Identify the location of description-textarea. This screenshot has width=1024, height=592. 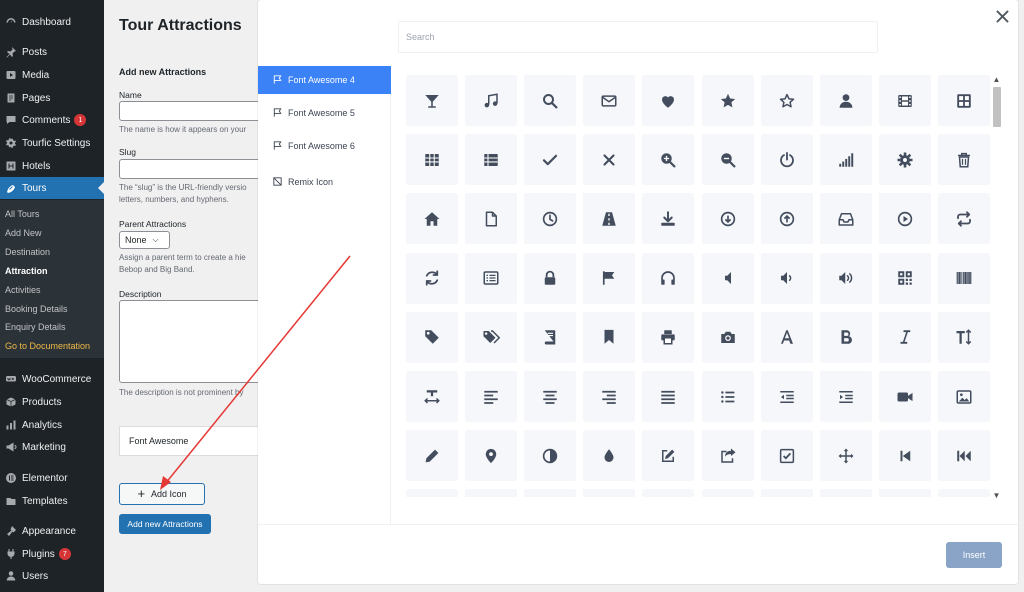
(194, 341).